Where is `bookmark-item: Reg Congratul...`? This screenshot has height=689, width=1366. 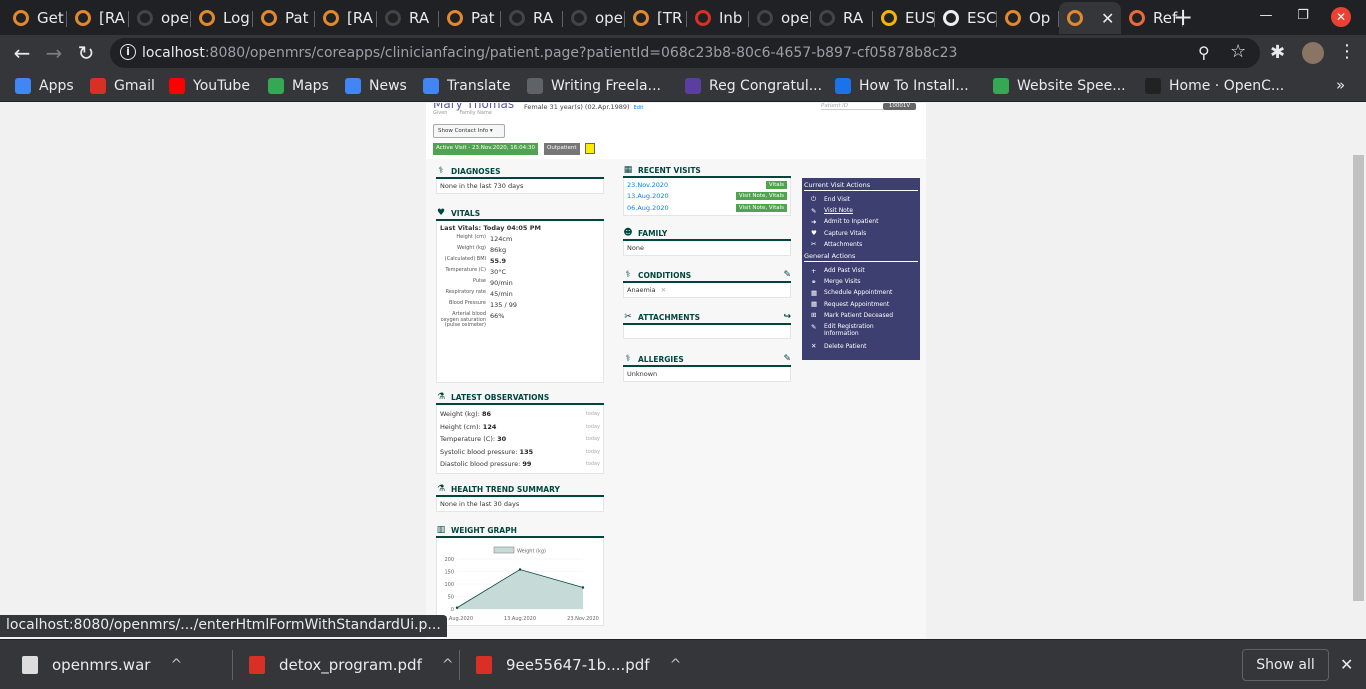
bookmark-item: Reg Congratul... is located at coordinates (753, 86).